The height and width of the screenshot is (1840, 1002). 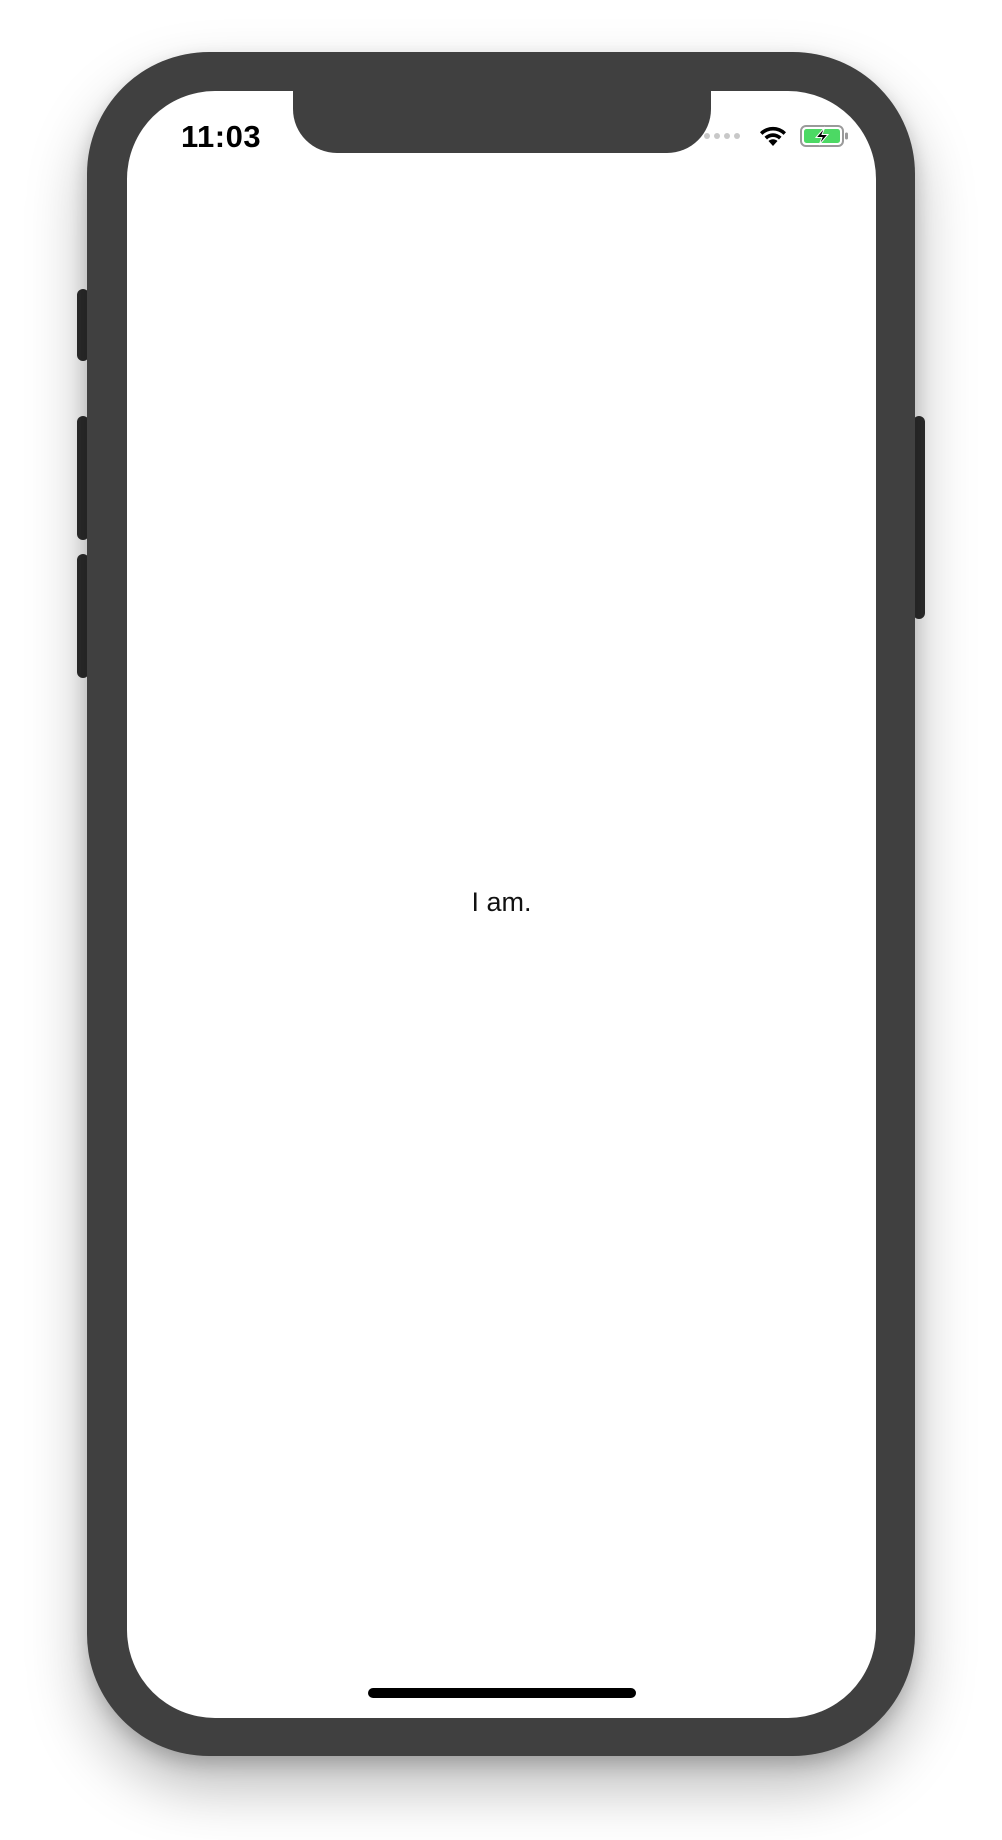 I want to click on wifi-icon, so click(x=773, y=136).